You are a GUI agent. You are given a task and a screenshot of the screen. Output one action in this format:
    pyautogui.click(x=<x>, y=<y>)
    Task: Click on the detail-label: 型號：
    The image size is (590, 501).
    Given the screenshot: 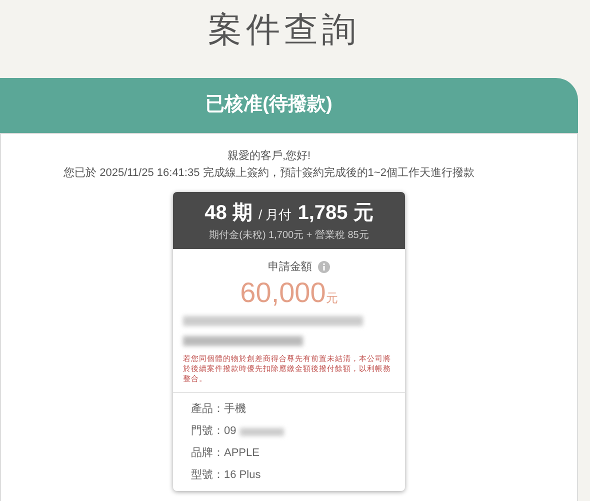 What is the action you would take?
    pyautogui.click(x=207, y=476)
    